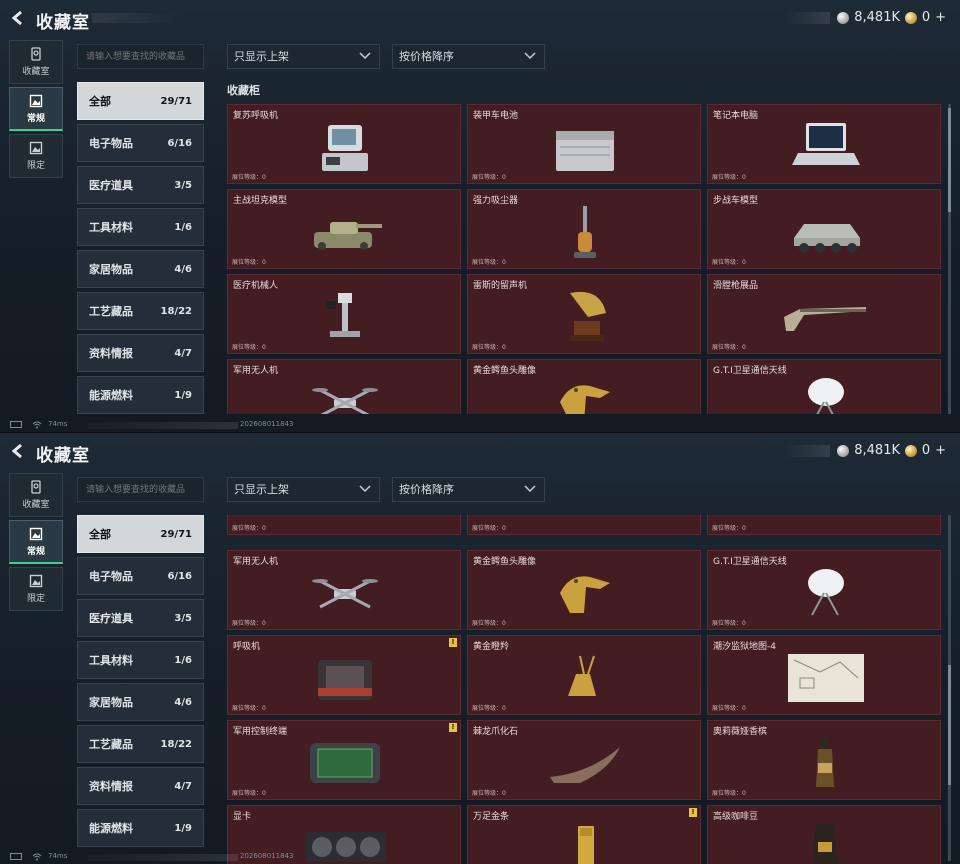  Describe the element at coordinates (584, 675) in the screenshot. I see `collection-card: 黄金瞪羚 展位等级：0` at that location.